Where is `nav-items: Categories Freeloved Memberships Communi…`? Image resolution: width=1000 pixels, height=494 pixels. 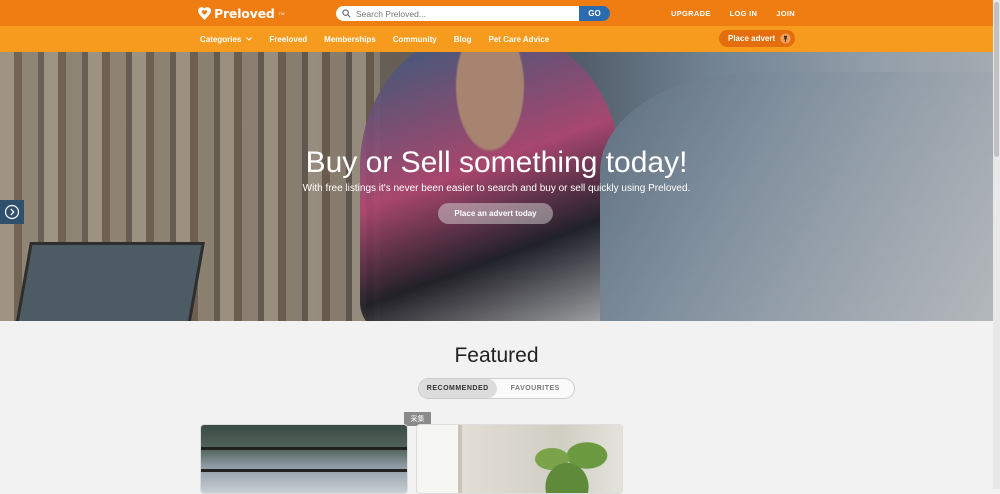
nav-items: Categories Freeloved Memberships Communi… is located at coordinates (383, 39).